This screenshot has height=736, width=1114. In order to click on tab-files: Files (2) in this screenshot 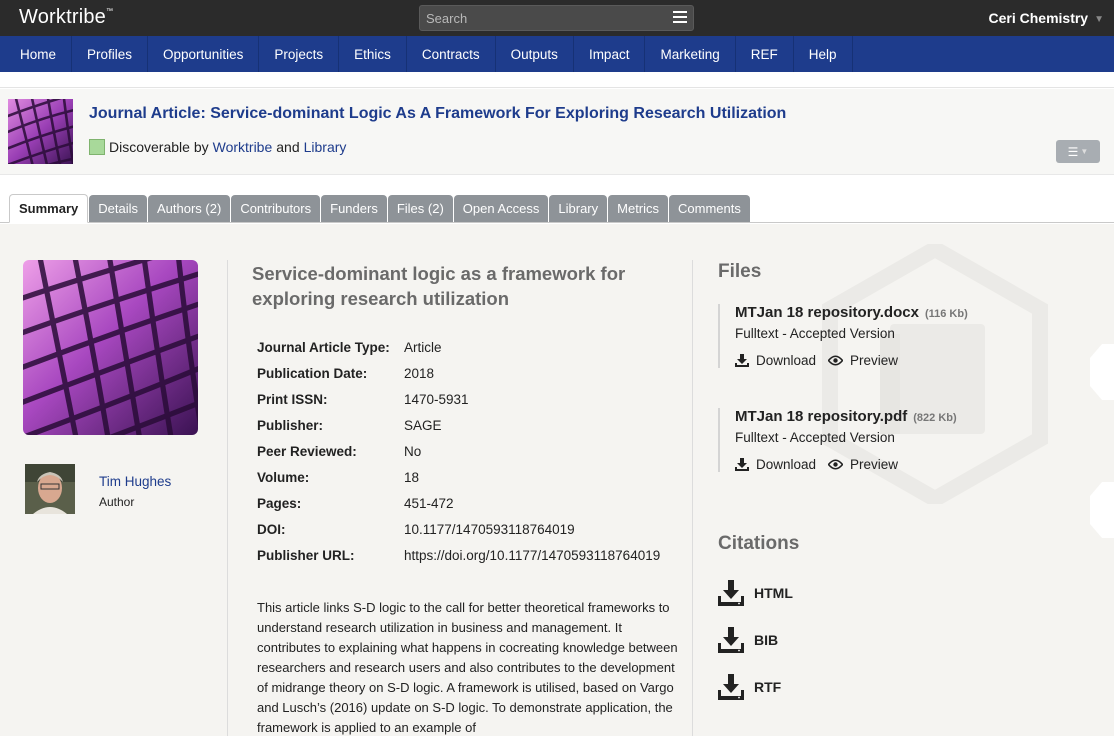, I will do `click(420, 208)`.